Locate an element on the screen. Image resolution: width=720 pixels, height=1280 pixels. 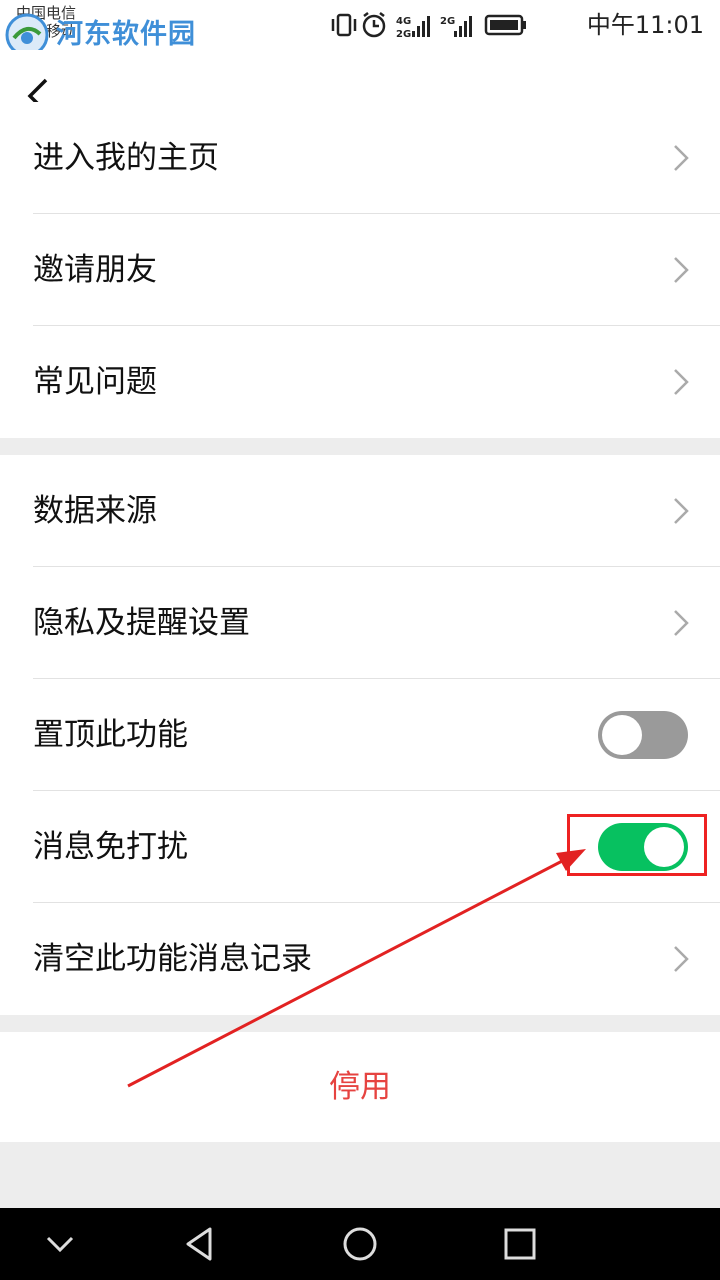
chevron-down-icon is located at coordinates (60, 1244).